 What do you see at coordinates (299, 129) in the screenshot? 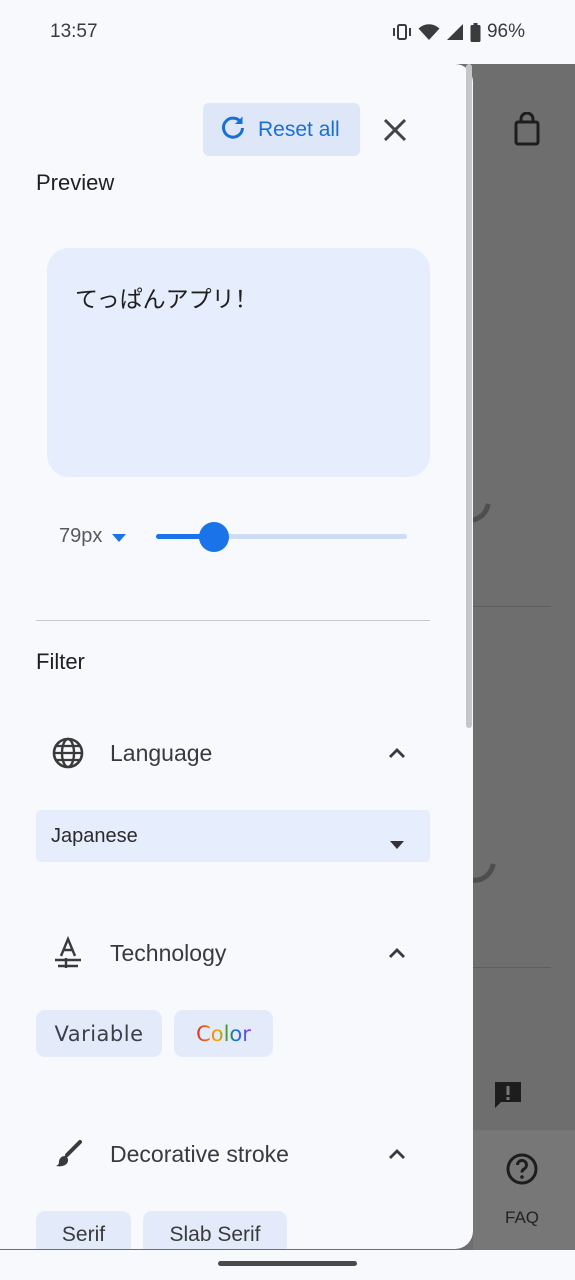
I see `reset-all-label: Reset all` at bounding box center [299, 129].